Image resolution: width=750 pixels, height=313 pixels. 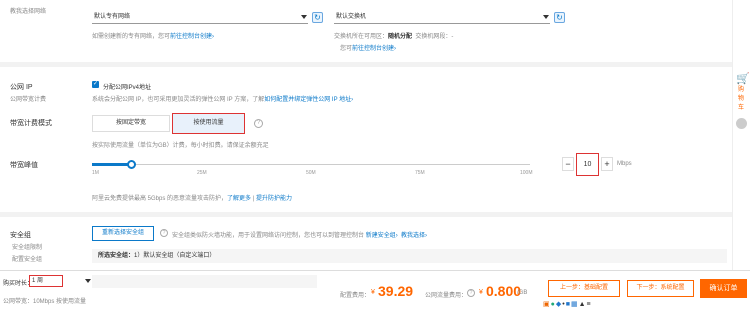 I want to click on config-fee-currency: ¥, so click(x=373, y=292).